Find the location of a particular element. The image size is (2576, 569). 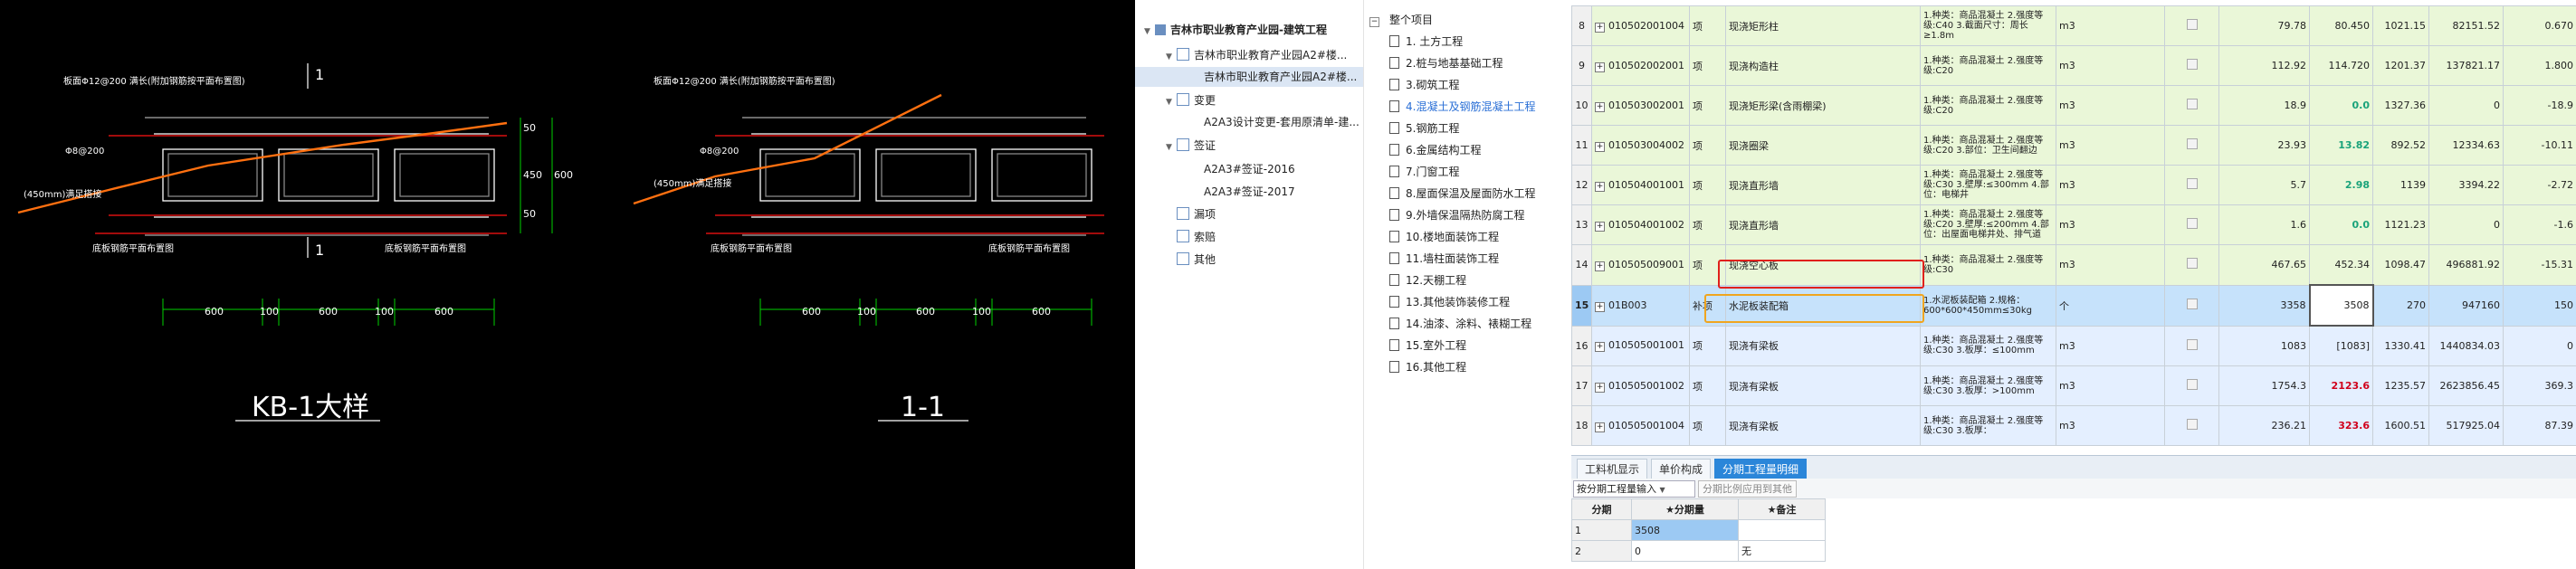

collapse-icon: − is located at coordinates (1374, 22).